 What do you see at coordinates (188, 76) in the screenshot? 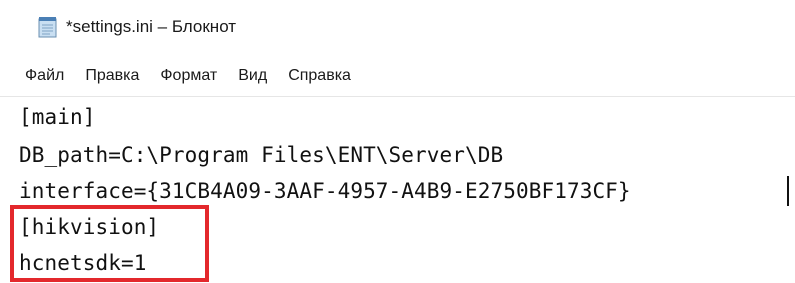
I see `menu-format: Формат` at bounding box center [188, 76].